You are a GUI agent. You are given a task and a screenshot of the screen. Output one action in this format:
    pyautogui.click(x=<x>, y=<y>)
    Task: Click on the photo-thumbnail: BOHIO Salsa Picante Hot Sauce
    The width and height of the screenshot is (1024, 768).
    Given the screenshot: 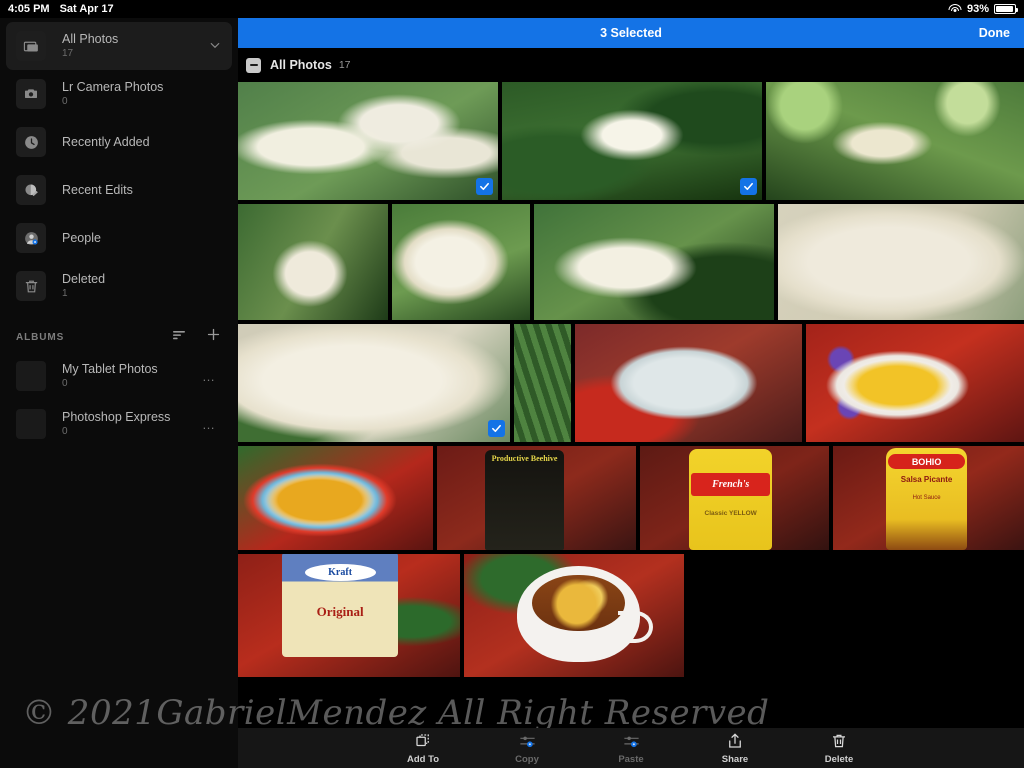 What is the action you would take?
    pyautogui.click(x=928, y=498)
    